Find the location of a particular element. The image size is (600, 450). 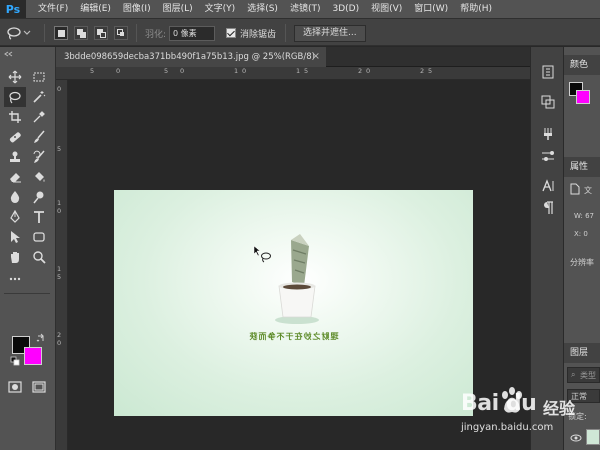

menu-file: 文件(F) is located at coordinates (53, 9).